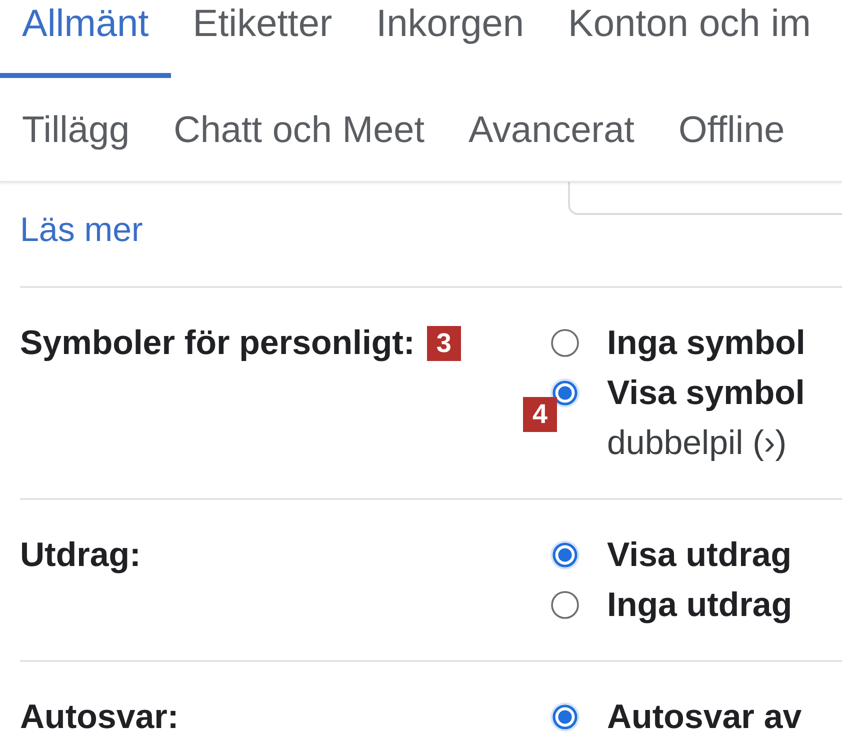 This screenshot has width=842, height=740. Describe the element at coordinates (443, 343) in the screenshot. I see `annotation-badge: 3` at that location.